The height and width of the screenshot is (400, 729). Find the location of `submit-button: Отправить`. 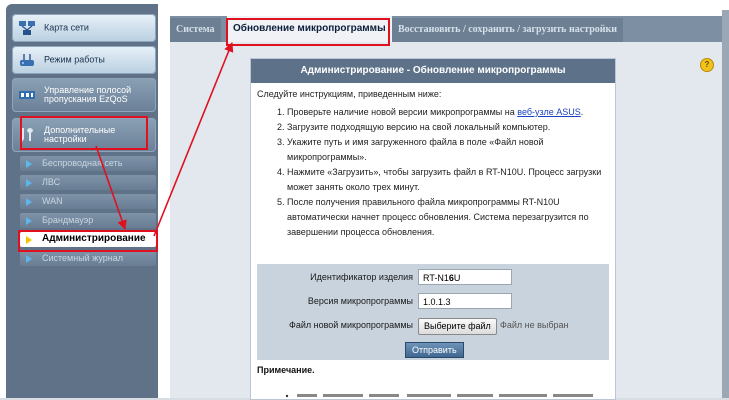

submit-button: Отправить is located at coordinates (434, 350).